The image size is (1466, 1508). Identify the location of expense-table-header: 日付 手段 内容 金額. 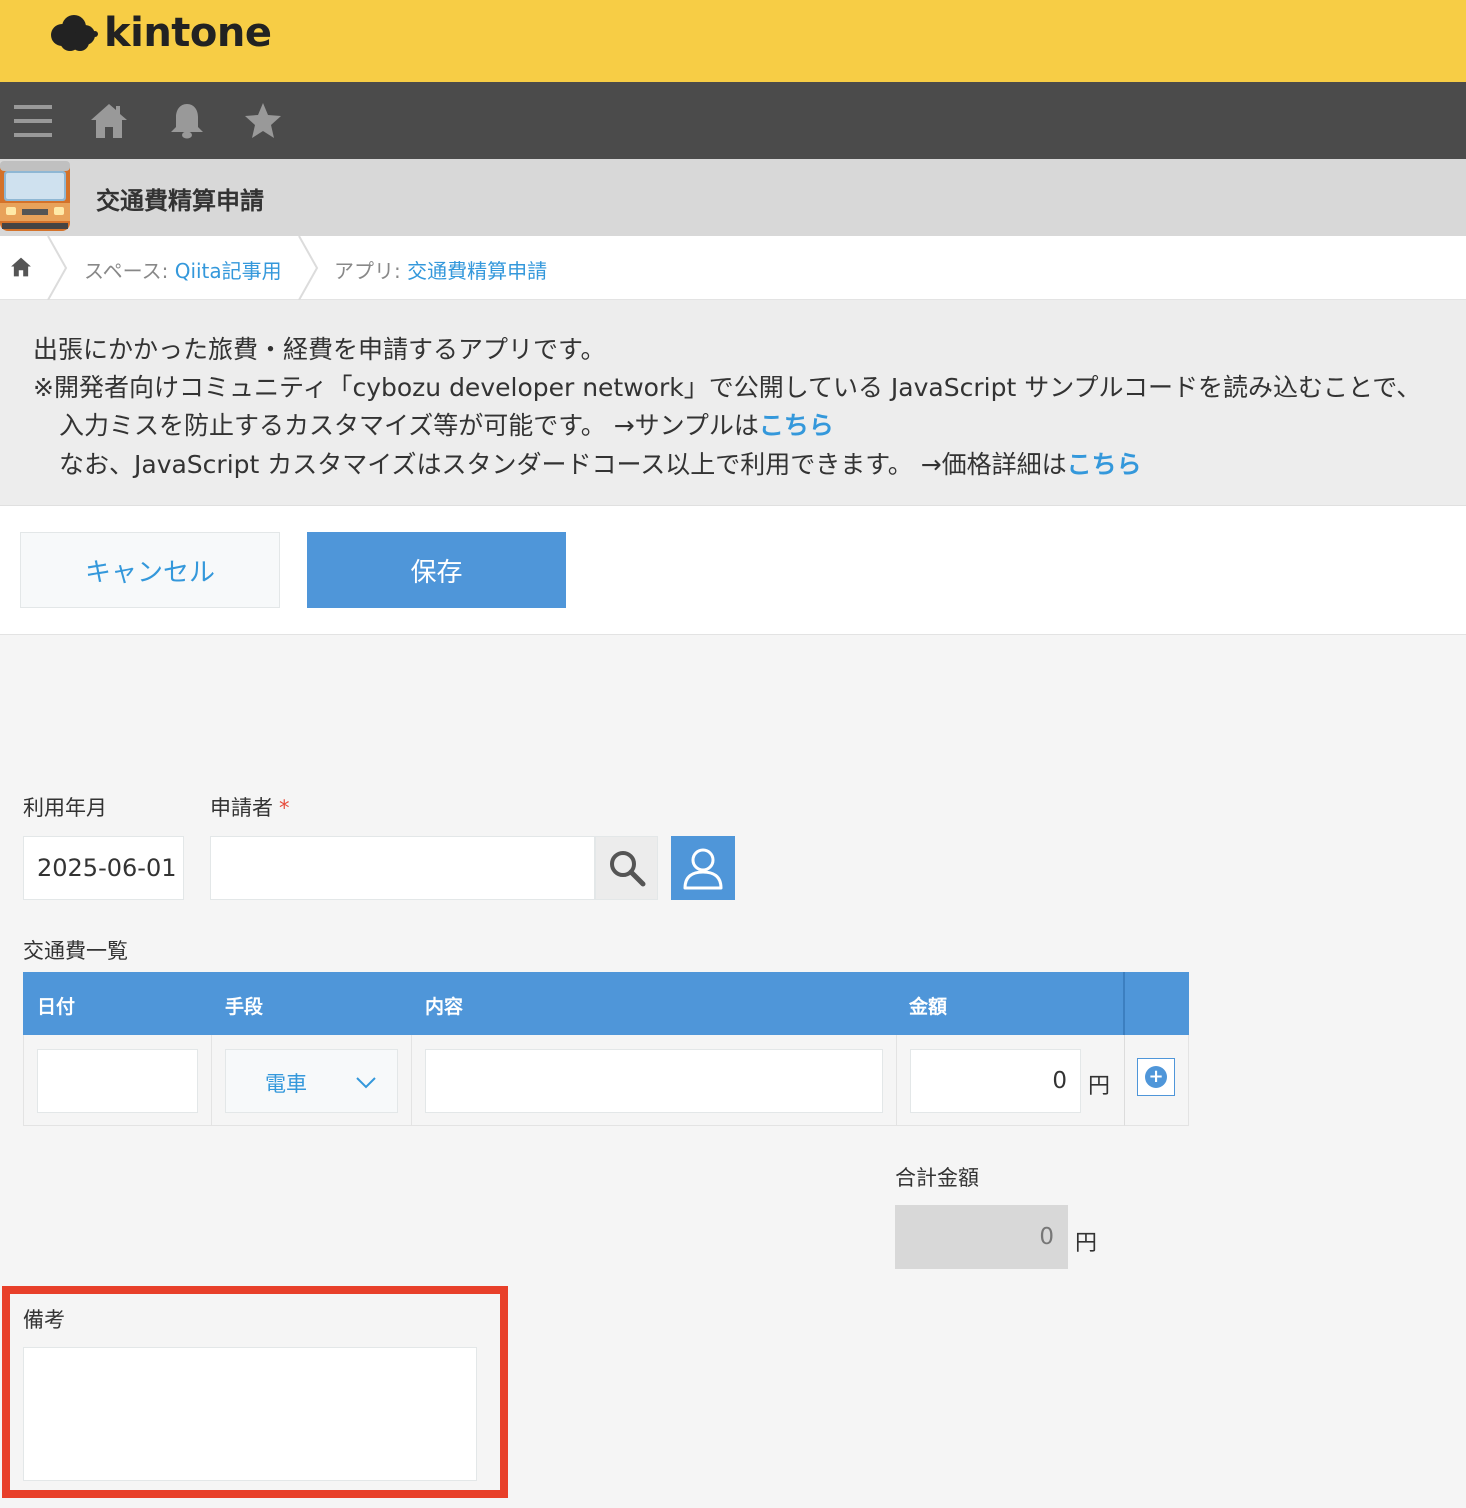
(606, 1003).